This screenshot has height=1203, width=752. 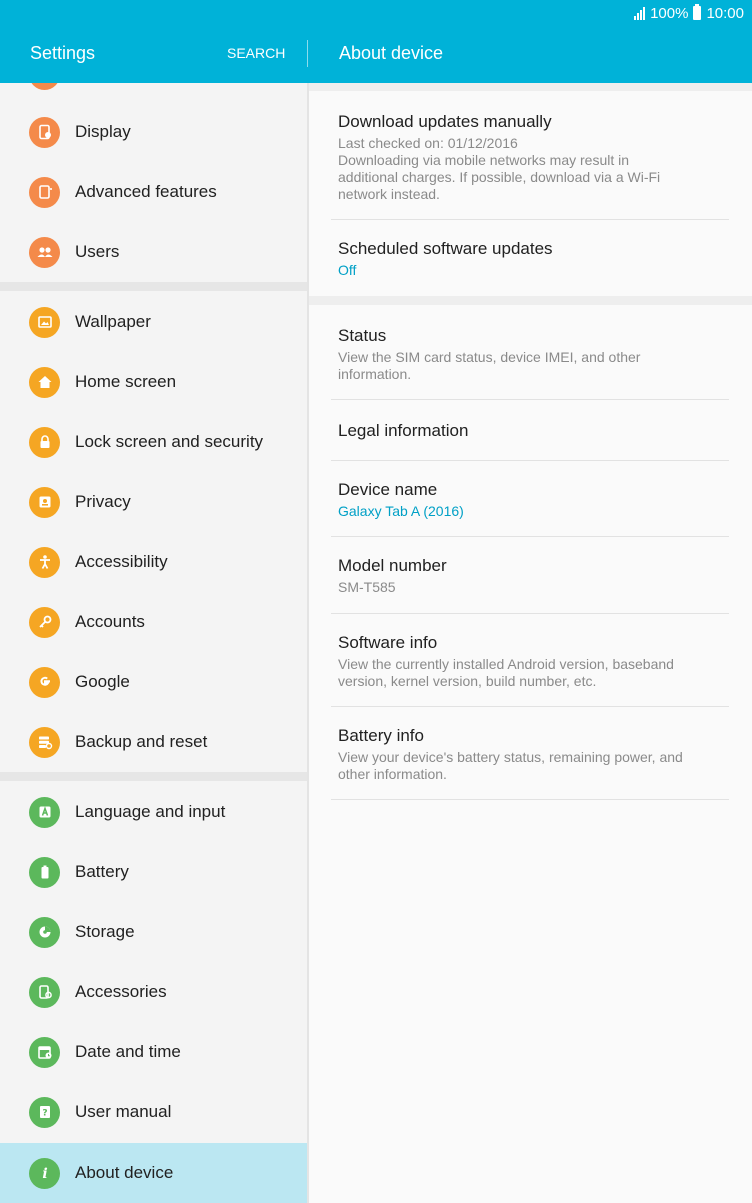 What do you see at coordinates (44, 1052) in the screenshot?
I see `calendar-icon` at bounding box center [44, 1052].